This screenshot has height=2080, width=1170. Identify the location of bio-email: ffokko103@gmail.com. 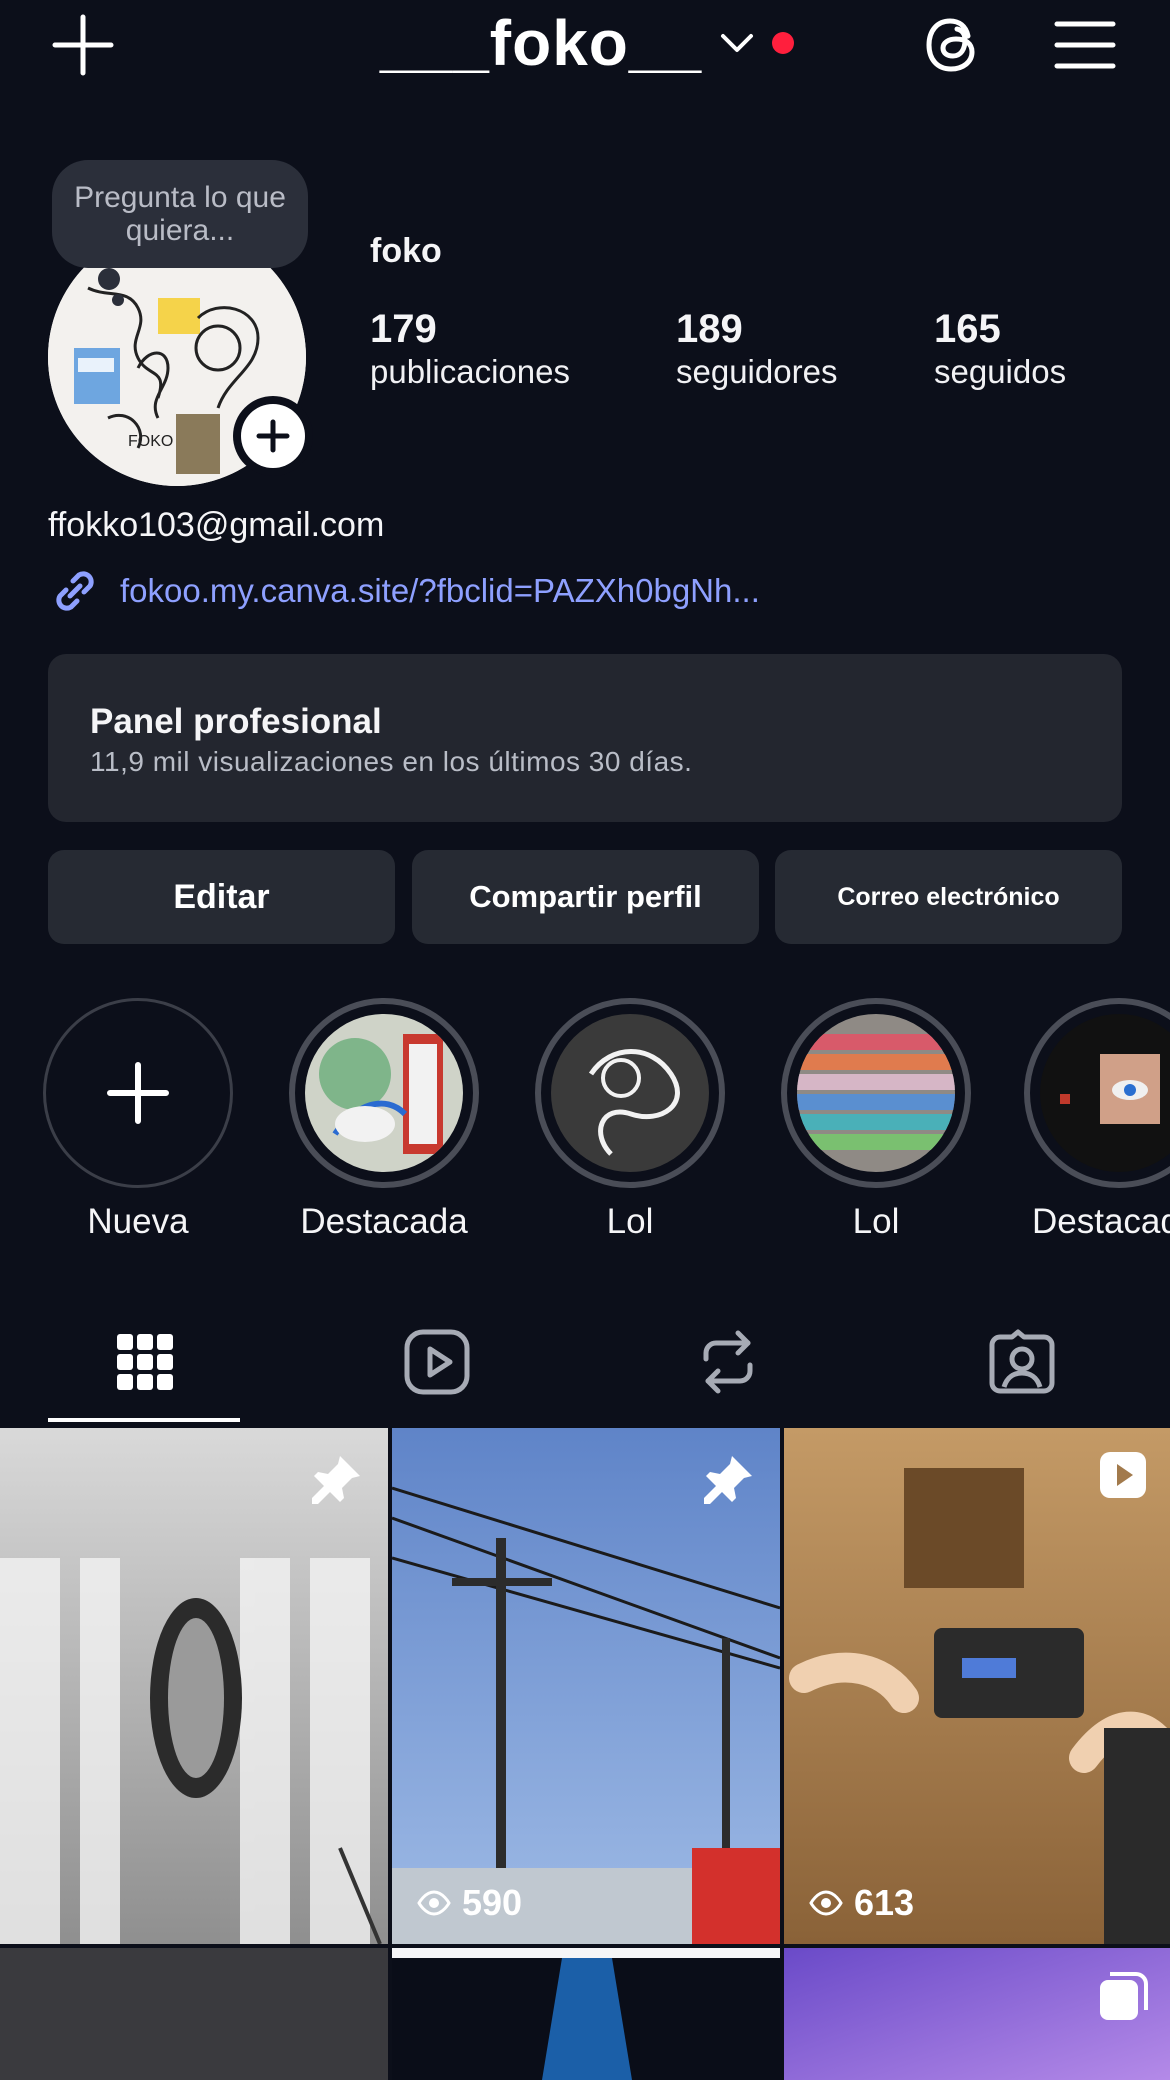
(216, 525).